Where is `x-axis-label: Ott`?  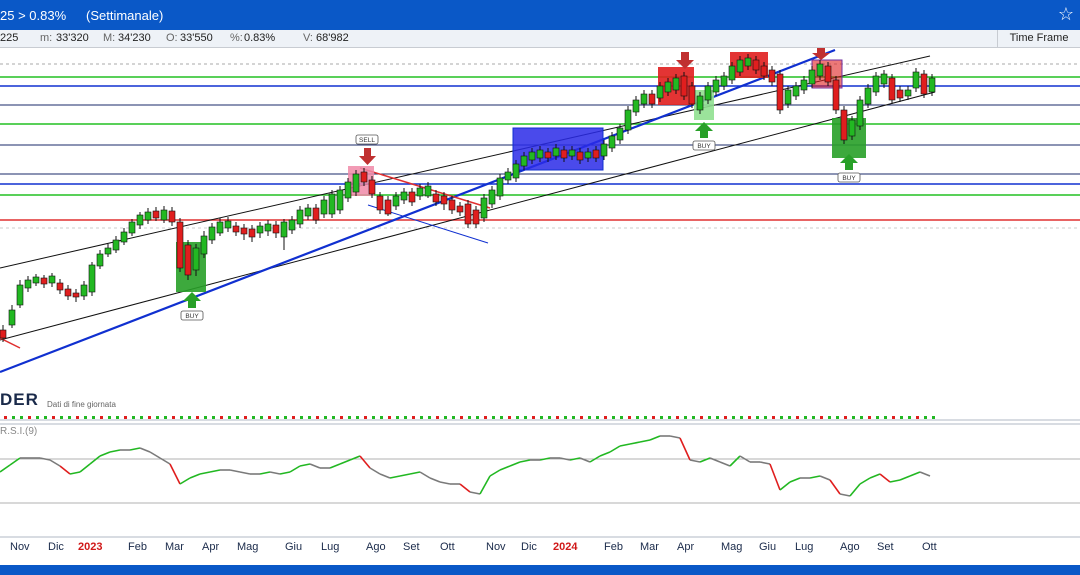
x-axis-label: Ott is located at coordinates (929, 547).